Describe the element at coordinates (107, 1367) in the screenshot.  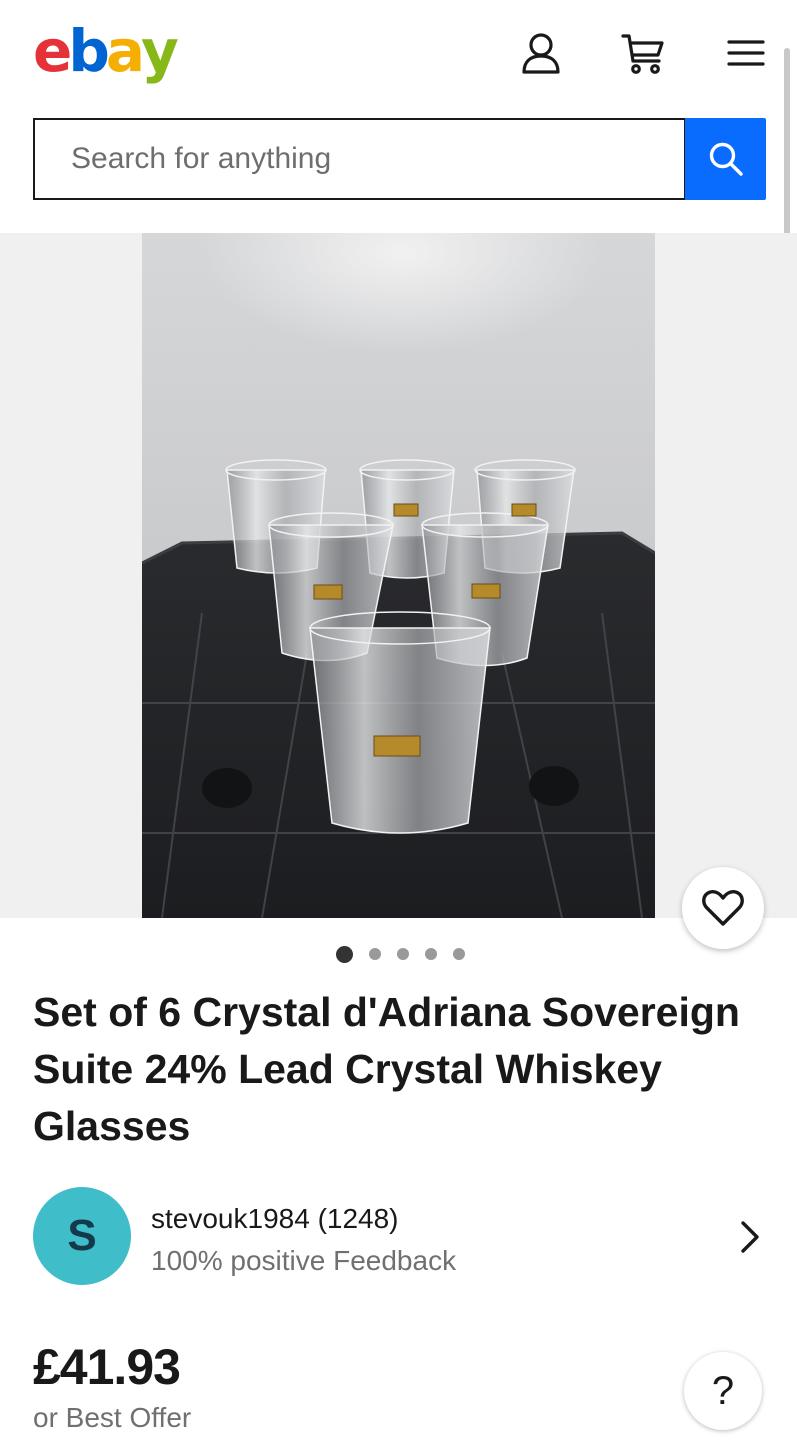
I see `item-price: £41.93` at that location.